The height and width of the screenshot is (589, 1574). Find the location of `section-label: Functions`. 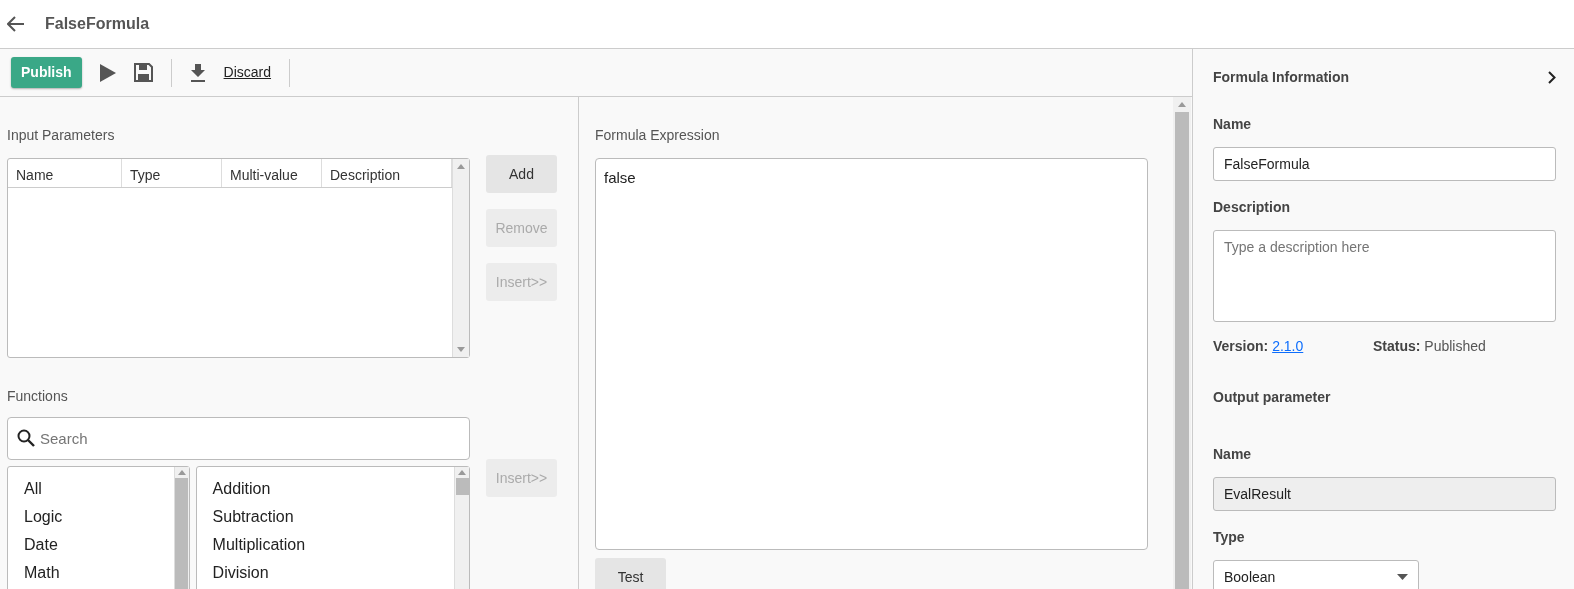

section-label: Functions is located at coordinates (38, 396).